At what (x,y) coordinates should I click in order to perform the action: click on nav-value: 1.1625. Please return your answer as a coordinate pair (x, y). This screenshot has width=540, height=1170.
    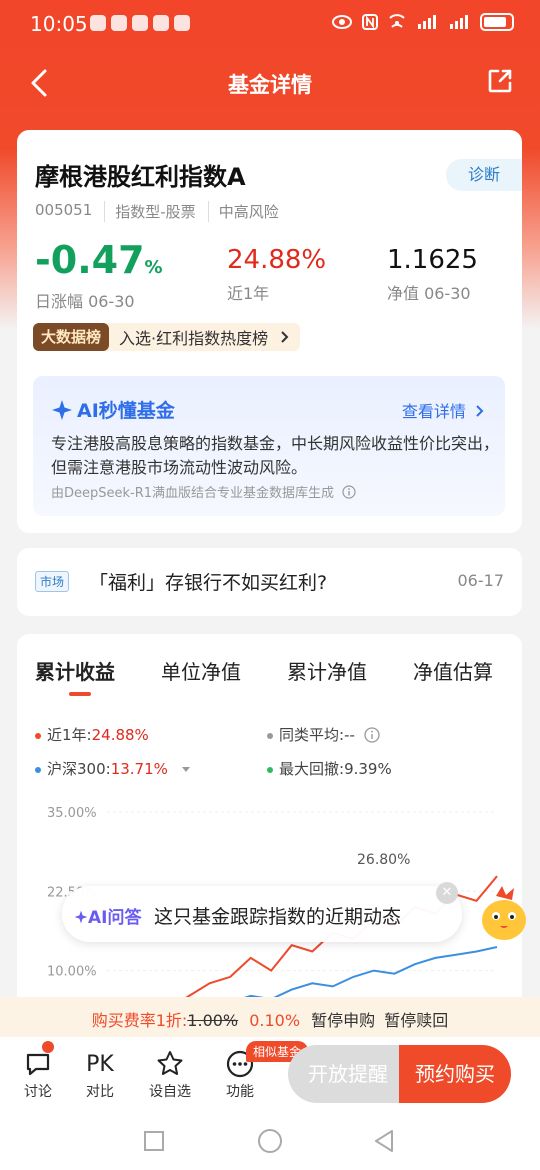
    Looking at the image, I should click on (432, 260).